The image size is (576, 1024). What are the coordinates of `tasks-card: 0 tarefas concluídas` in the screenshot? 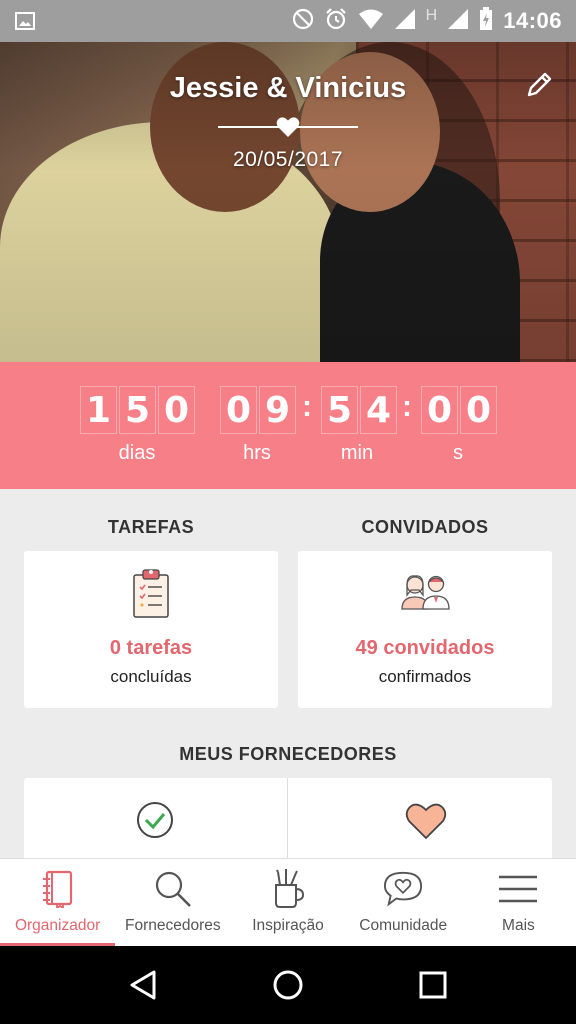 It's located at (151, 629).